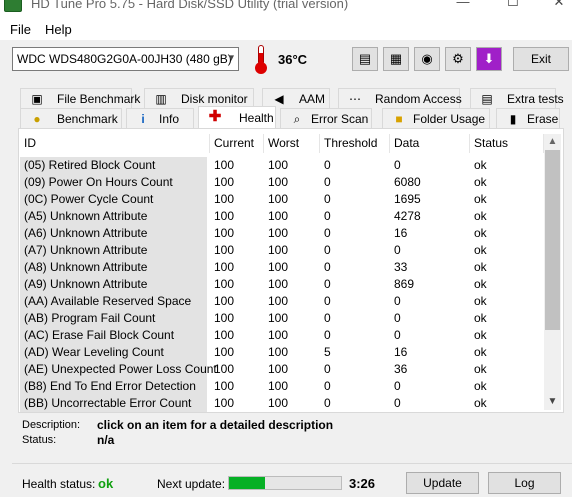  Describe the element at coordinates (160, 118) in the screenshot. I see `tab-info: i Info` at that location.